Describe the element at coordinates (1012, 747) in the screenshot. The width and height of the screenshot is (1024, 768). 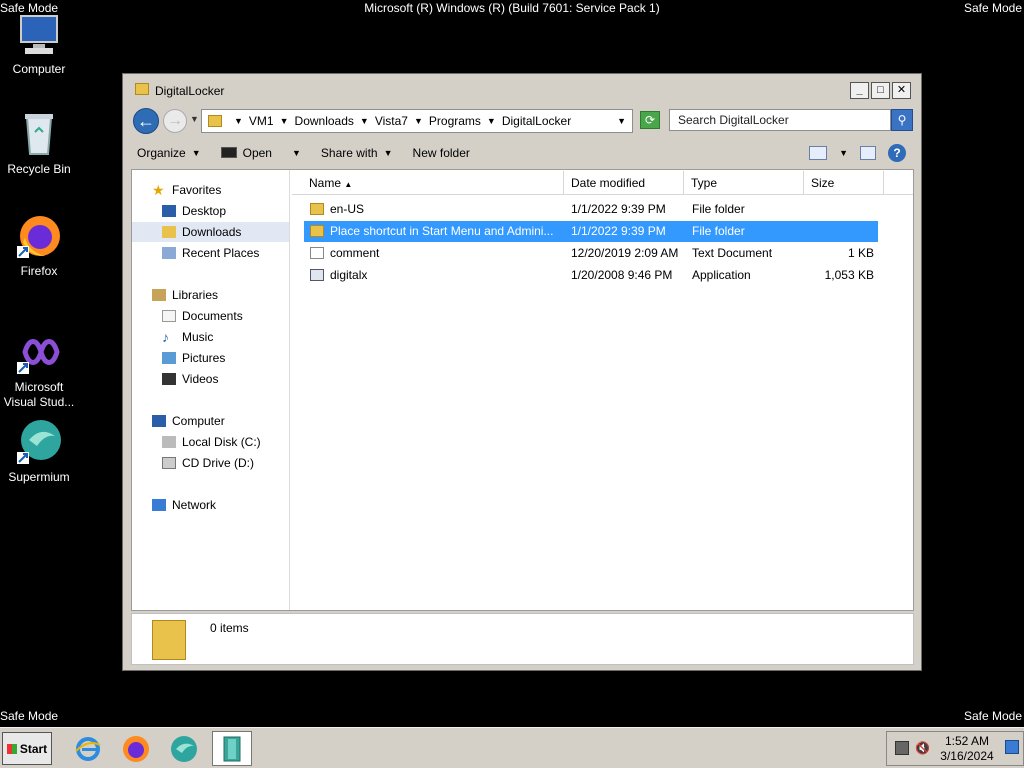
I see `show-desktop-icon` at that location.